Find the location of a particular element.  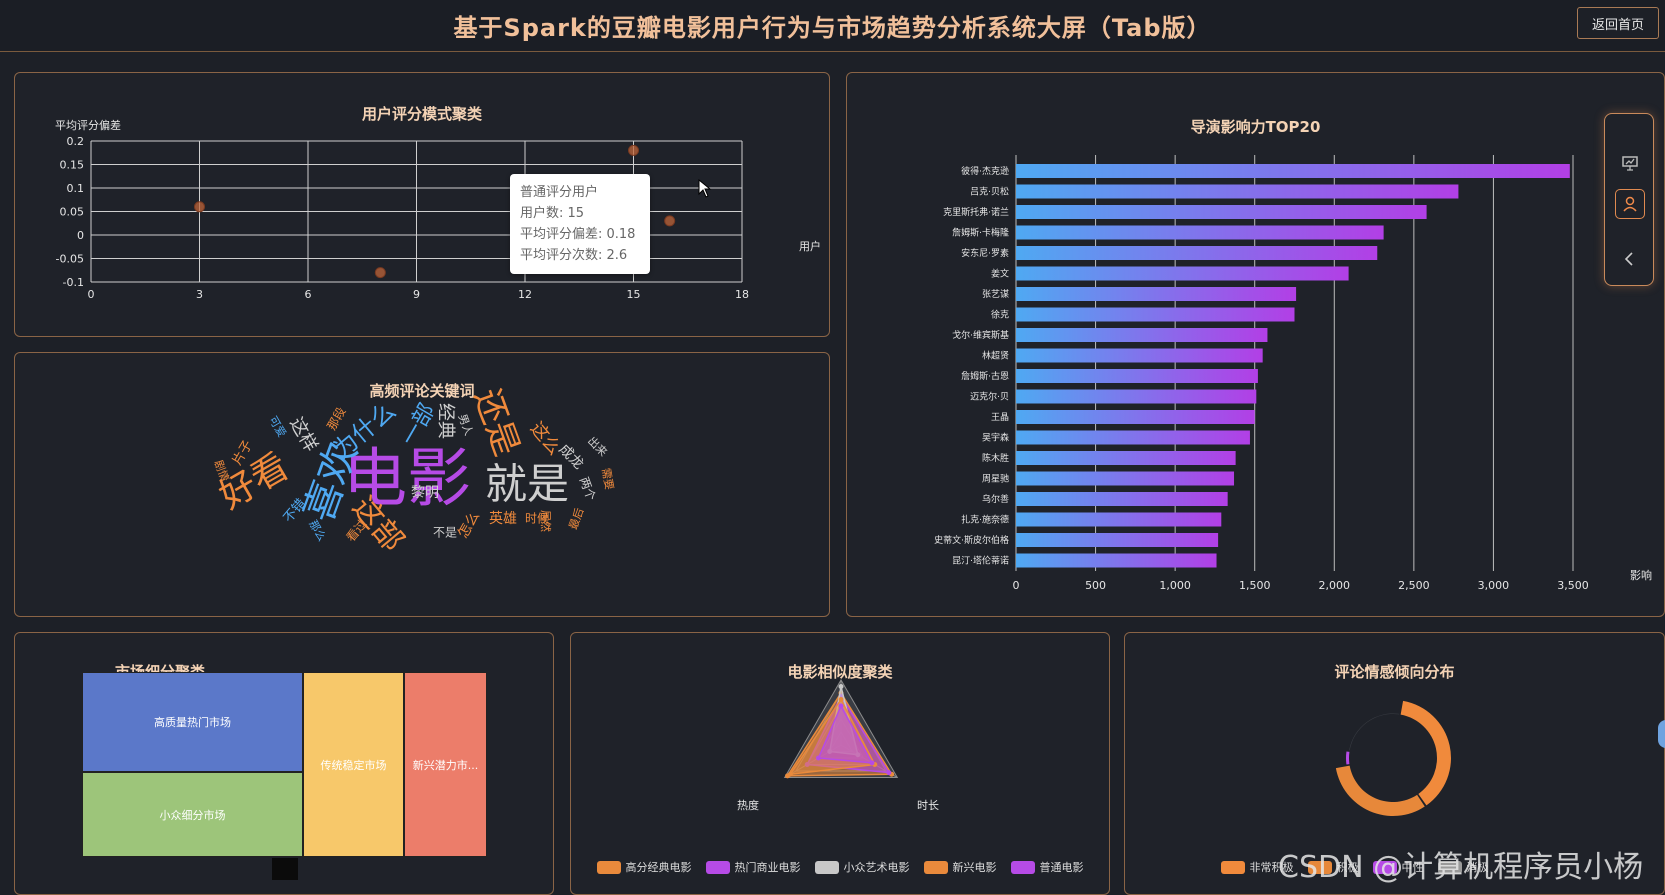

wordcloud-word: 这样 is located at coordinates (303, 435).